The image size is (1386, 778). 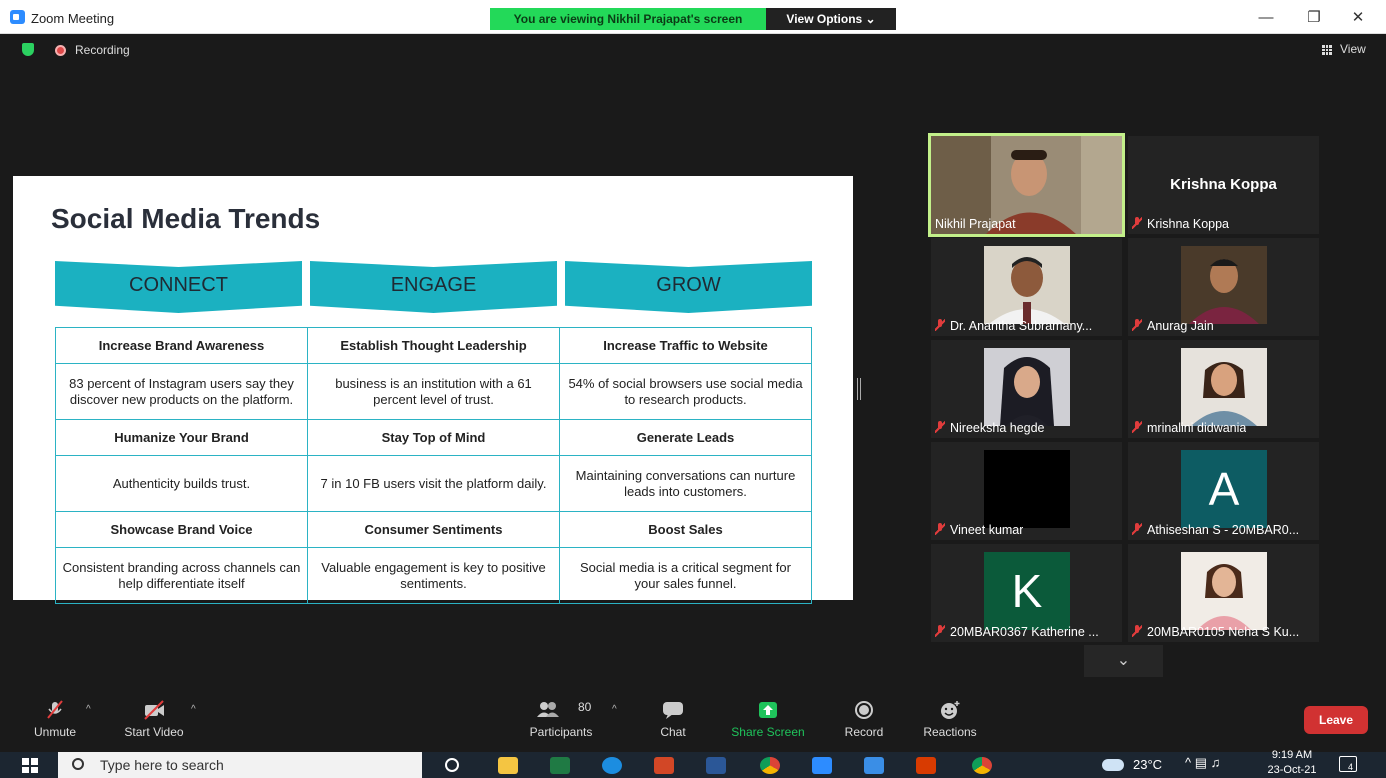 I want to click on audio-options-caret-icon: ^, so click(x=88, y=709).